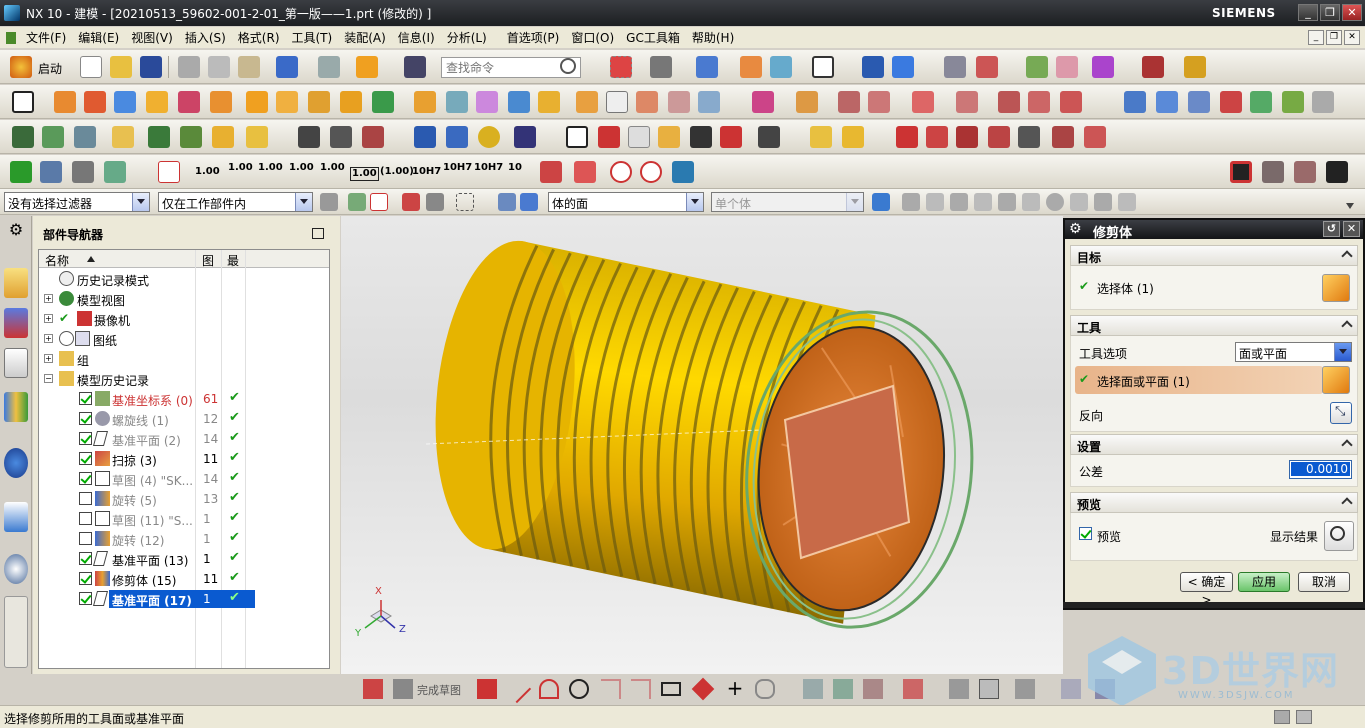 The height and width of the screenshot is (728, 1365). Describe the element at coordinates (987, 67) in the screenshot. I see `wcs-icon` at that location.